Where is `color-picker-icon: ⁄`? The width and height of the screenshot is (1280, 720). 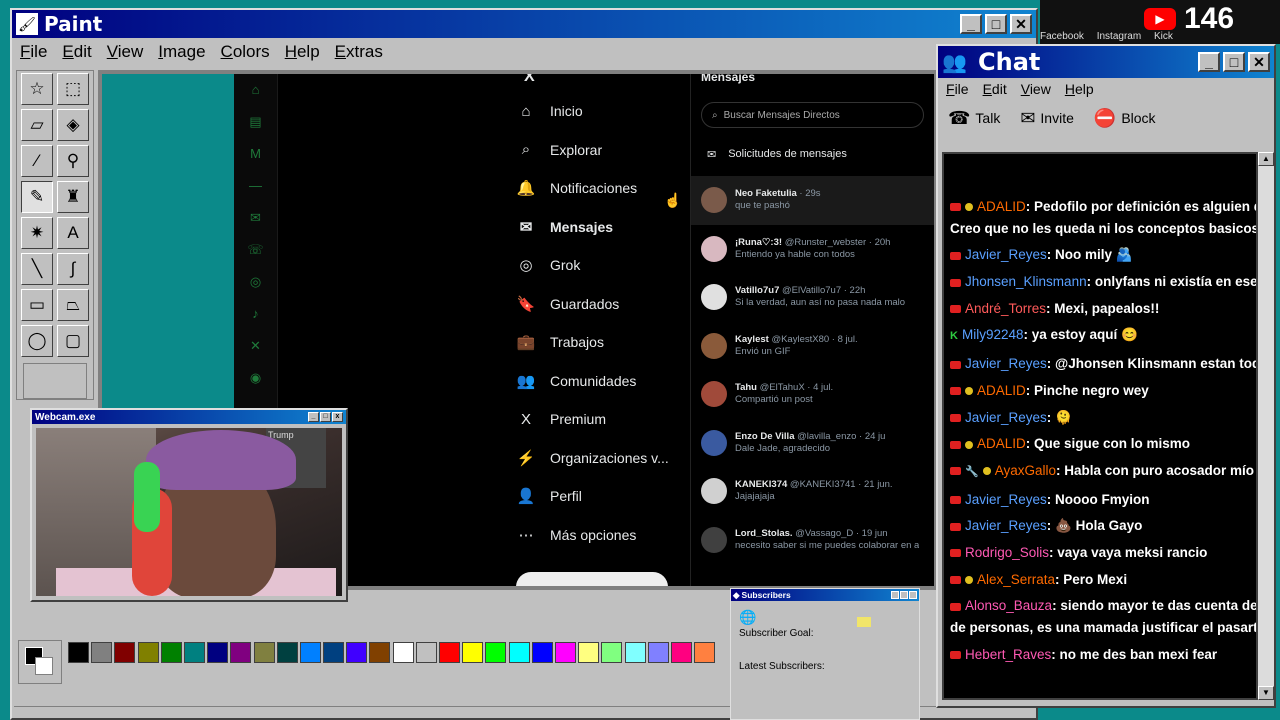 color-picker-icon: ⁄ is located at coordinates (37, 161).